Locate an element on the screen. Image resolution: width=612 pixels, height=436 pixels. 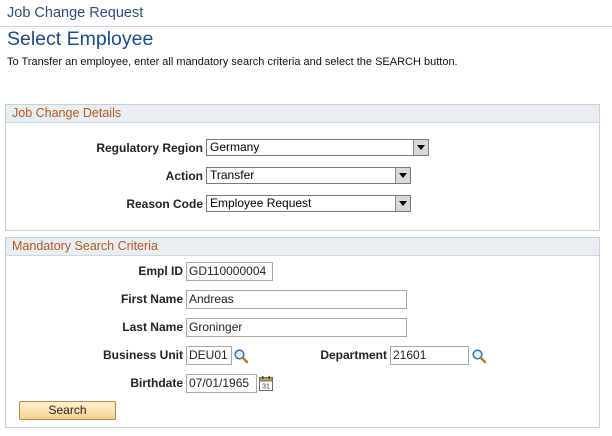
department-field: 21601 is located at coordinates (429, 355).